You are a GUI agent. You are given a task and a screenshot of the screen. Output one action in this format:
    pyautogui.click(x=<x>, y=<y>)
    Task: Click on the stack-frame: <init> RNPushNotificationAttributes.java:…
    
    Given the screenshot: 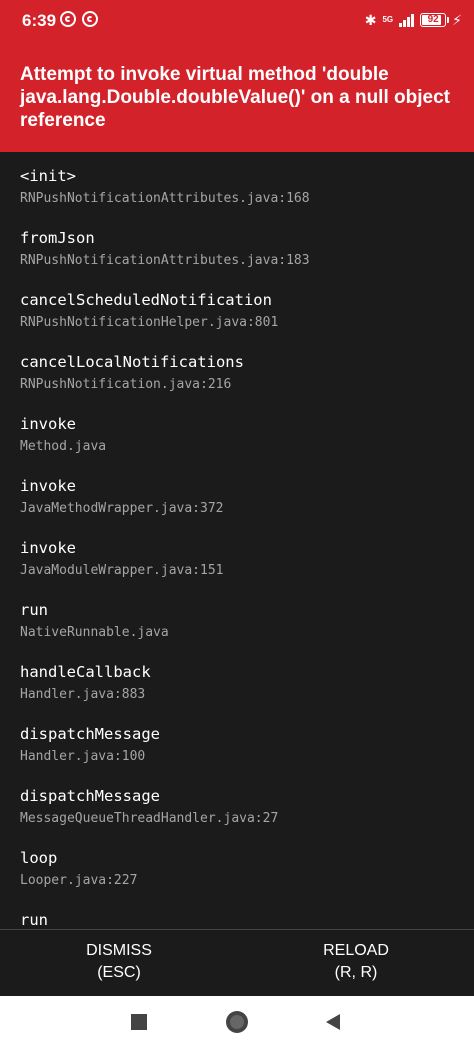 What is the action you would take?
    pyautogui.click(x=165, y=187)
    